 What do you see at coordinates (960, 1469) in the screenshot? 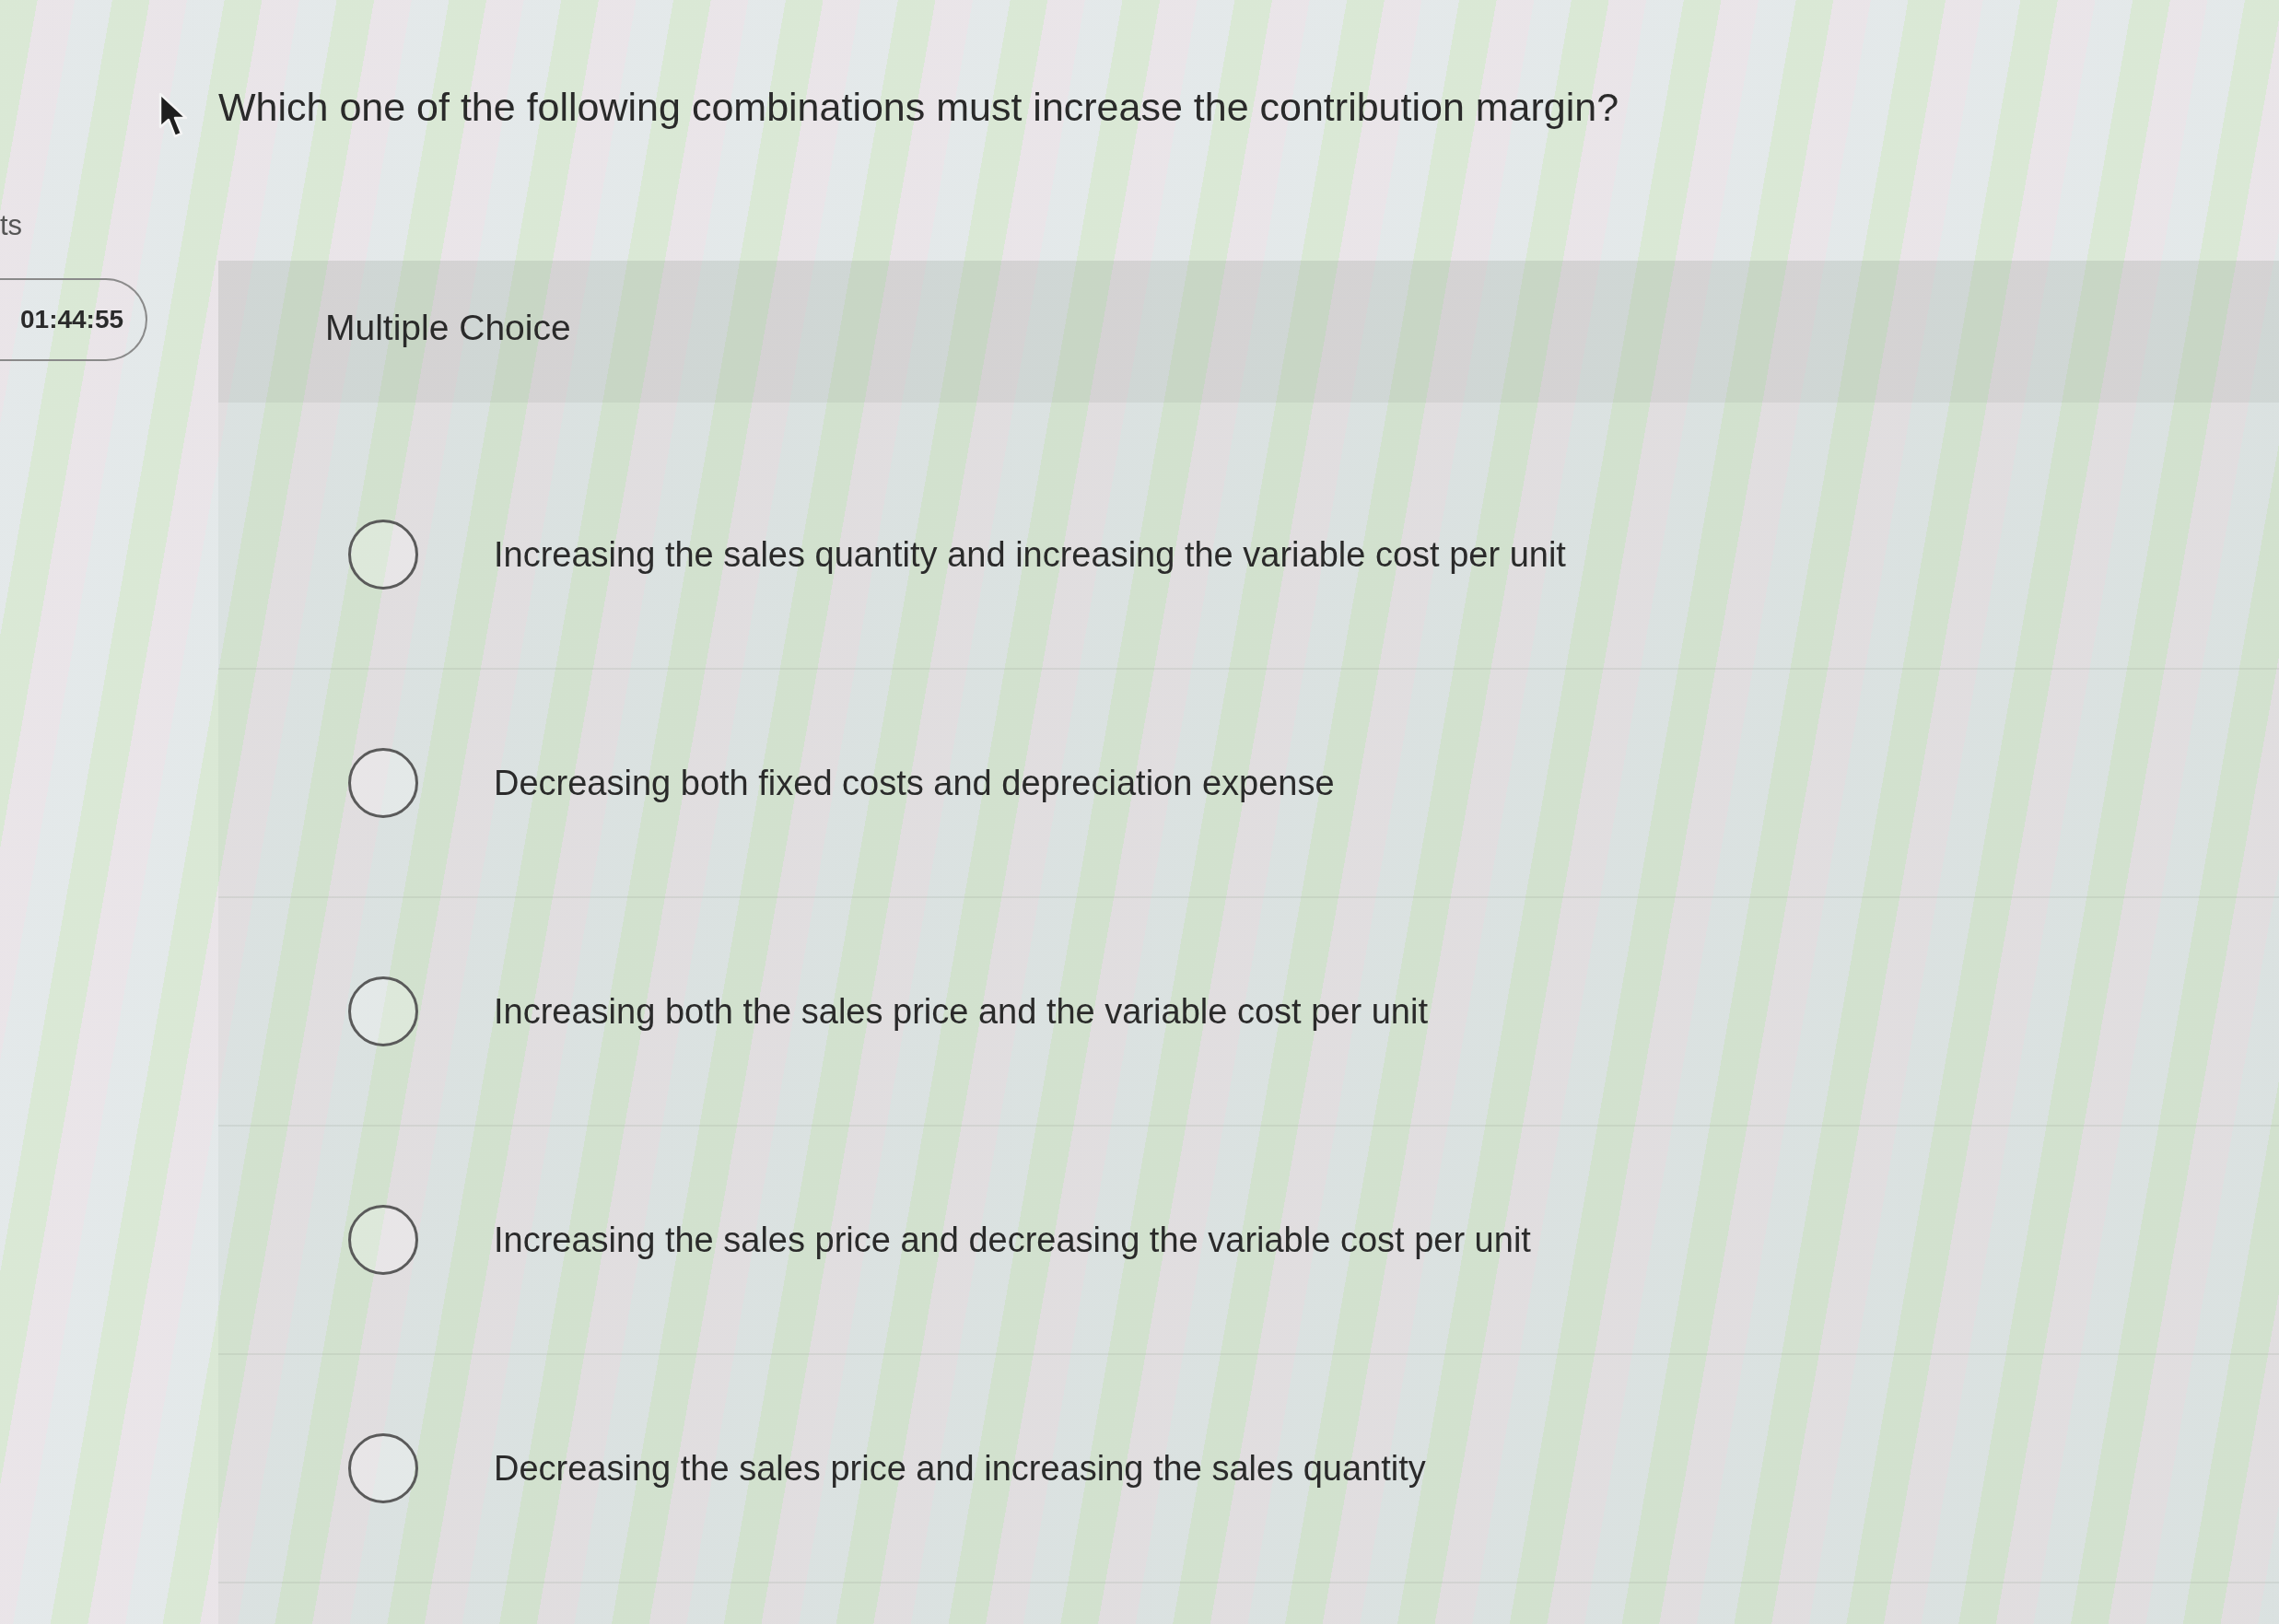
I see `answer-option-text: Decreasing the sales price and increasing the sales quantity` at bounding box center [960, 1469].